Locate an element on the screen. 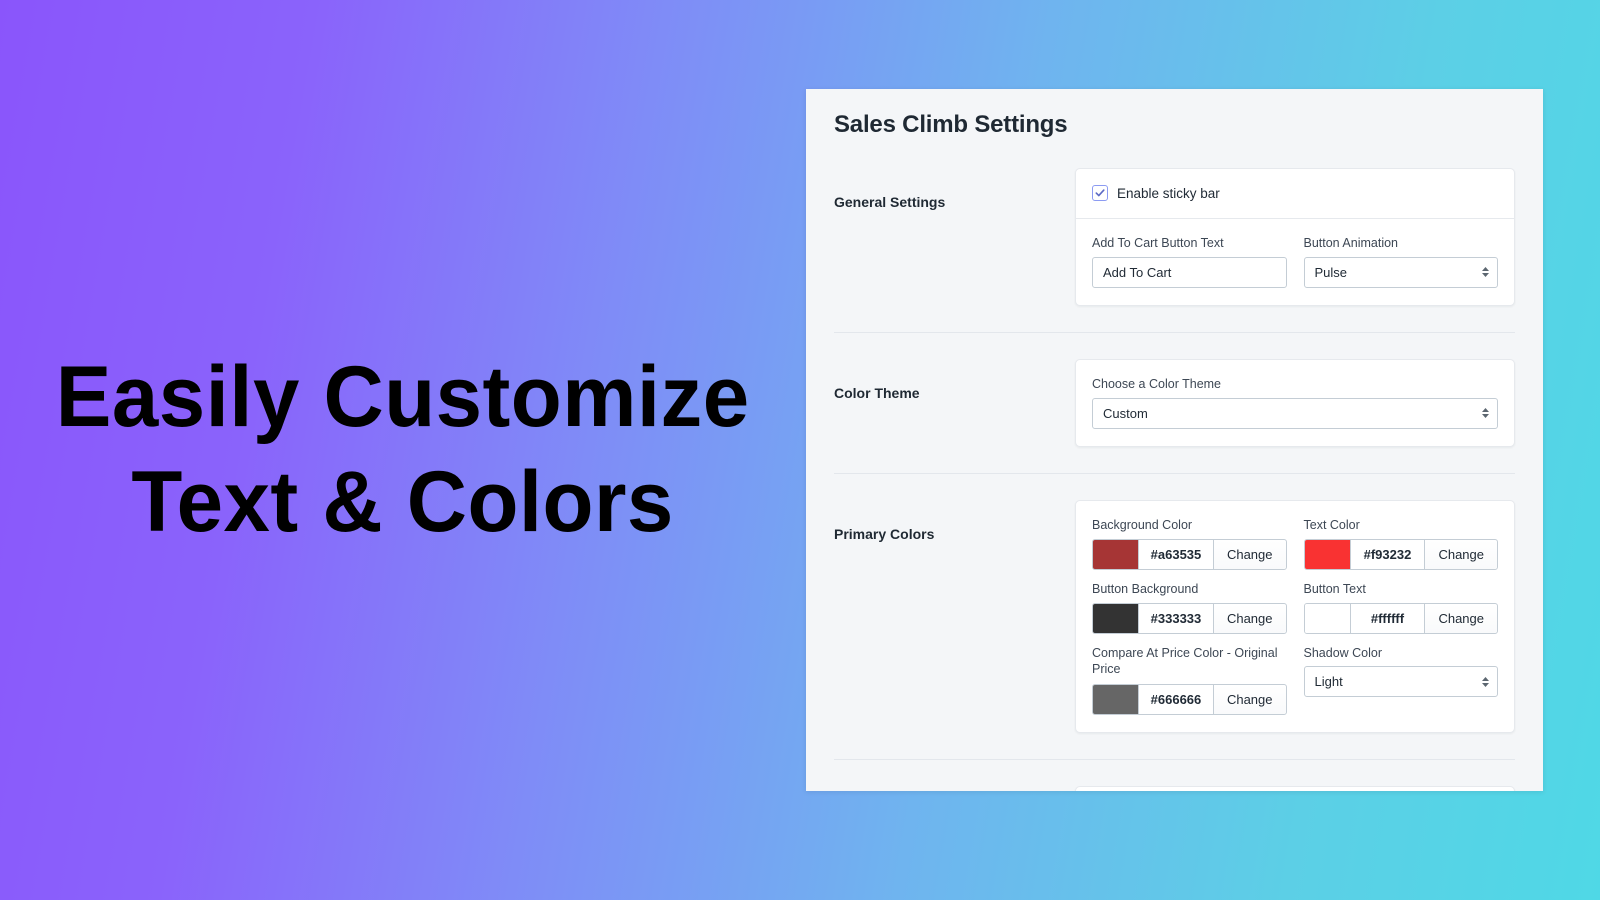 This screenshot has width=1600, height=900. choose-color-theme-label: Choose a Color Theme is located at coordinates (1157, 383).